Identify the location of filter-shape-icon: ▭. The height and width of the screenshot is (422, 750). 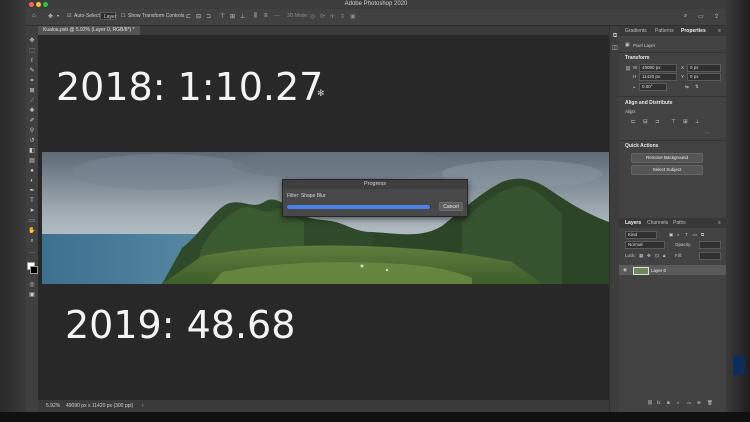
(695, 235).